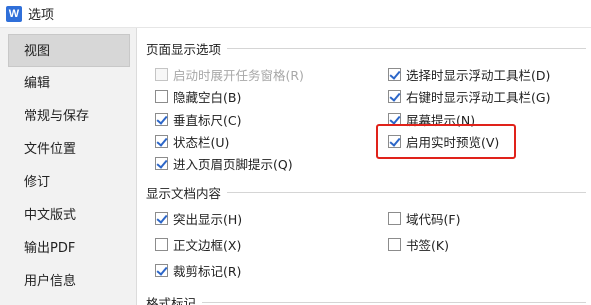 This screenshot has height=305, width=591. I want to click on sidebar-item-export-pdf: 输出PDF, so click(69, 248).